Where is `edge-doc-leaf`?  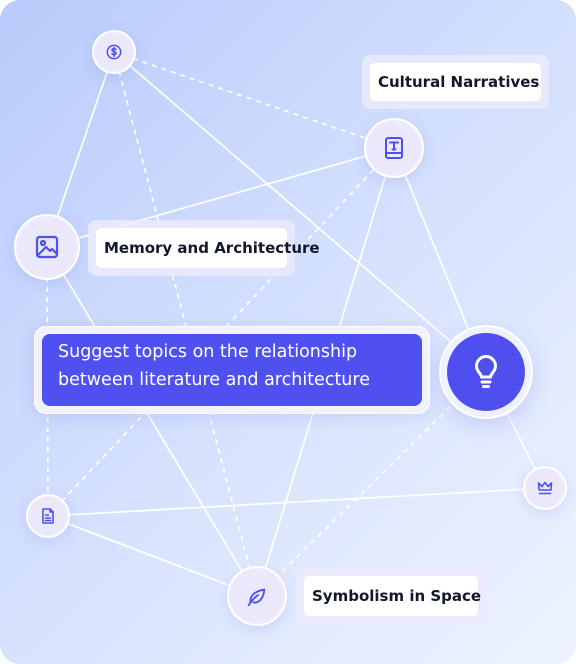
edge-doc-leaf is located at coordinates (152, 556).